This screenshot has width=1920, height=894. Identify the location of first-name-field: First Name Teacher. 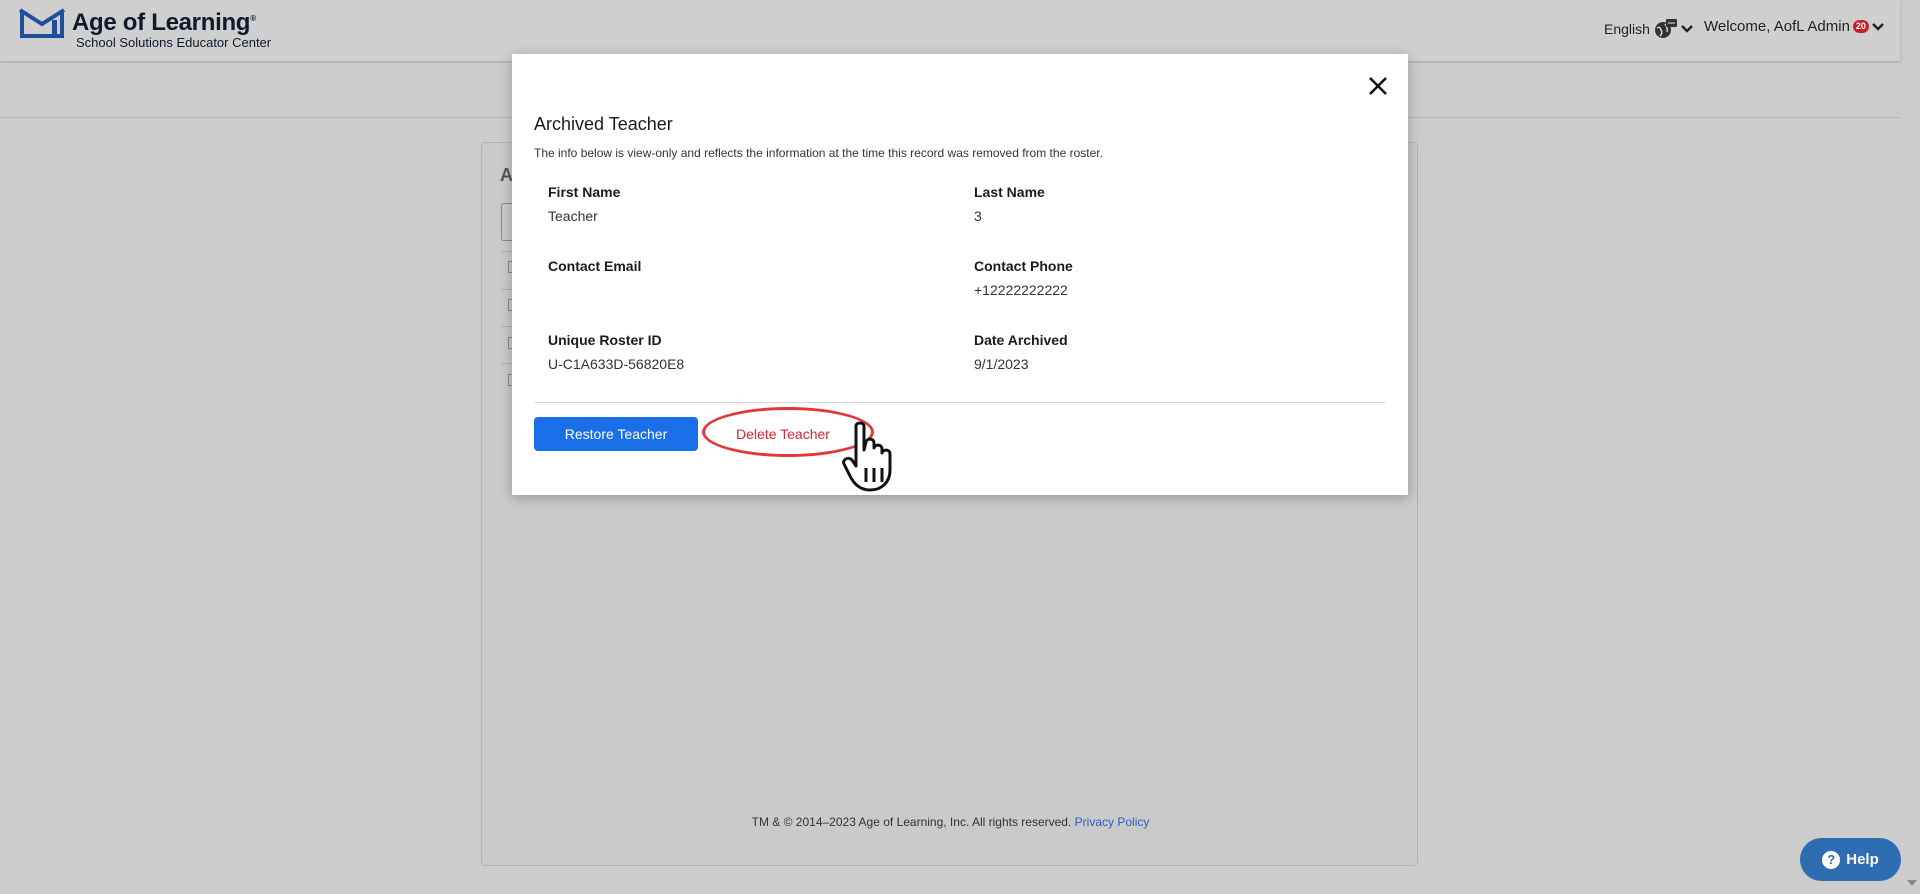
(584, 204).